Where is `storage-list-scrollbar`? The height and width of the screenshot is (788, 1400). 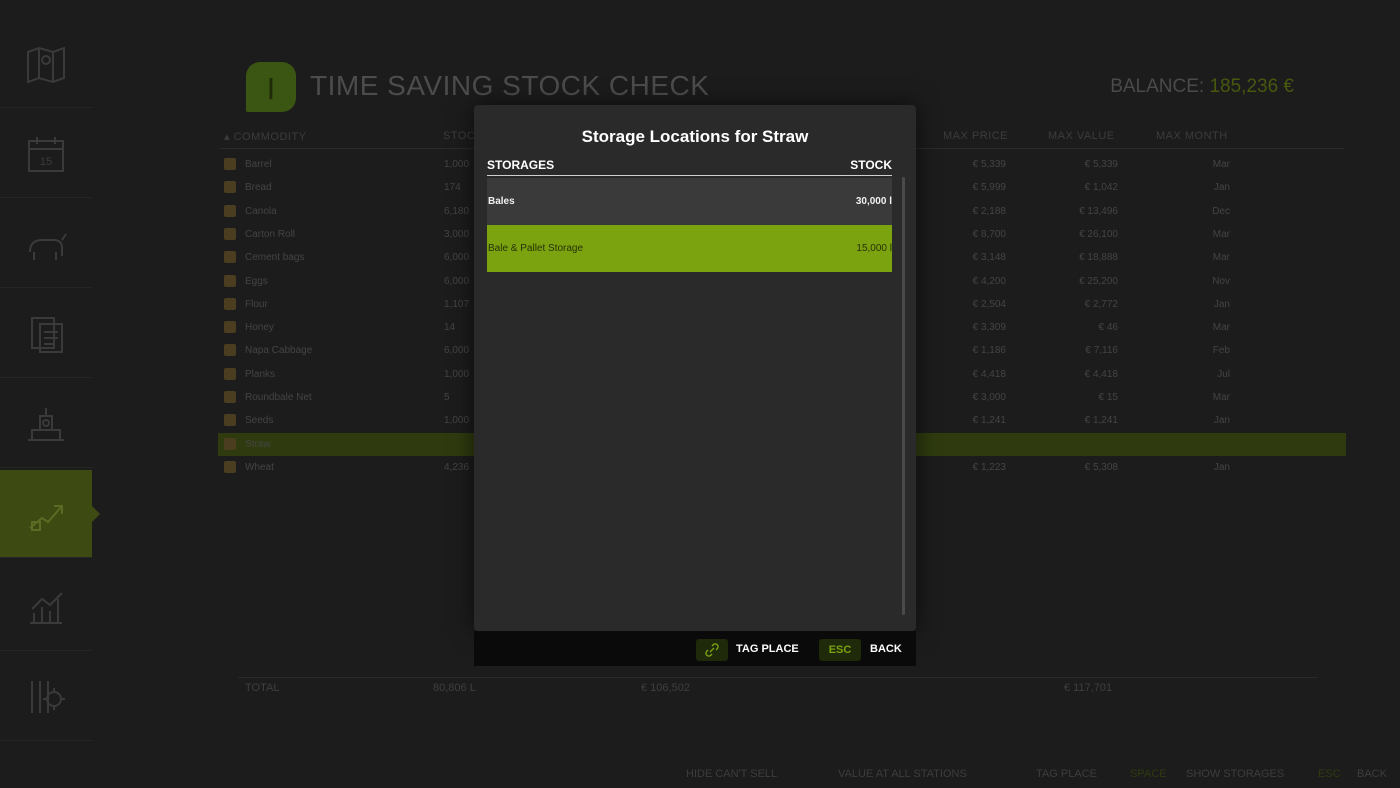
storage-list-scrollbar is located at coordinates (903, 396).